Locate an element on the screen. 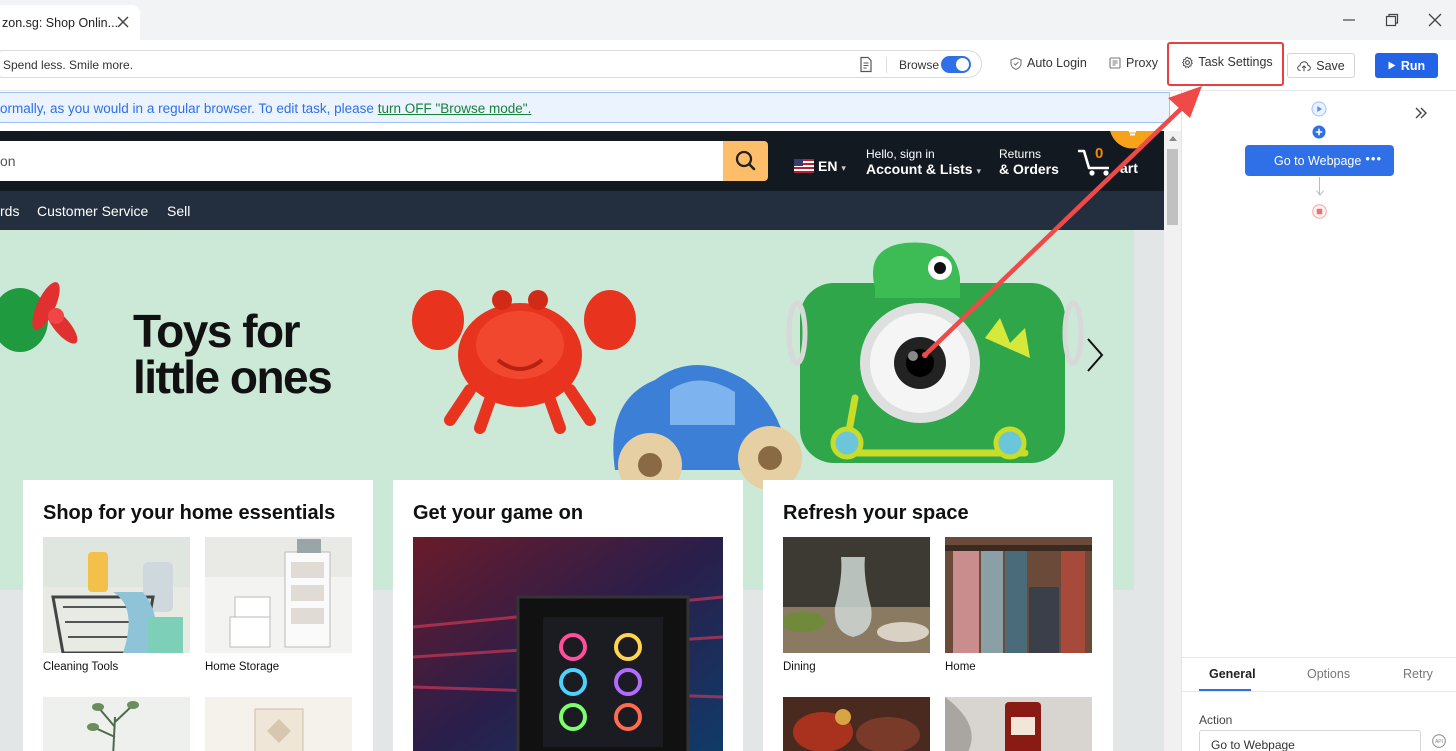 The image size is (1456, 751). restore-icon is located at coordinates (1392, 20).